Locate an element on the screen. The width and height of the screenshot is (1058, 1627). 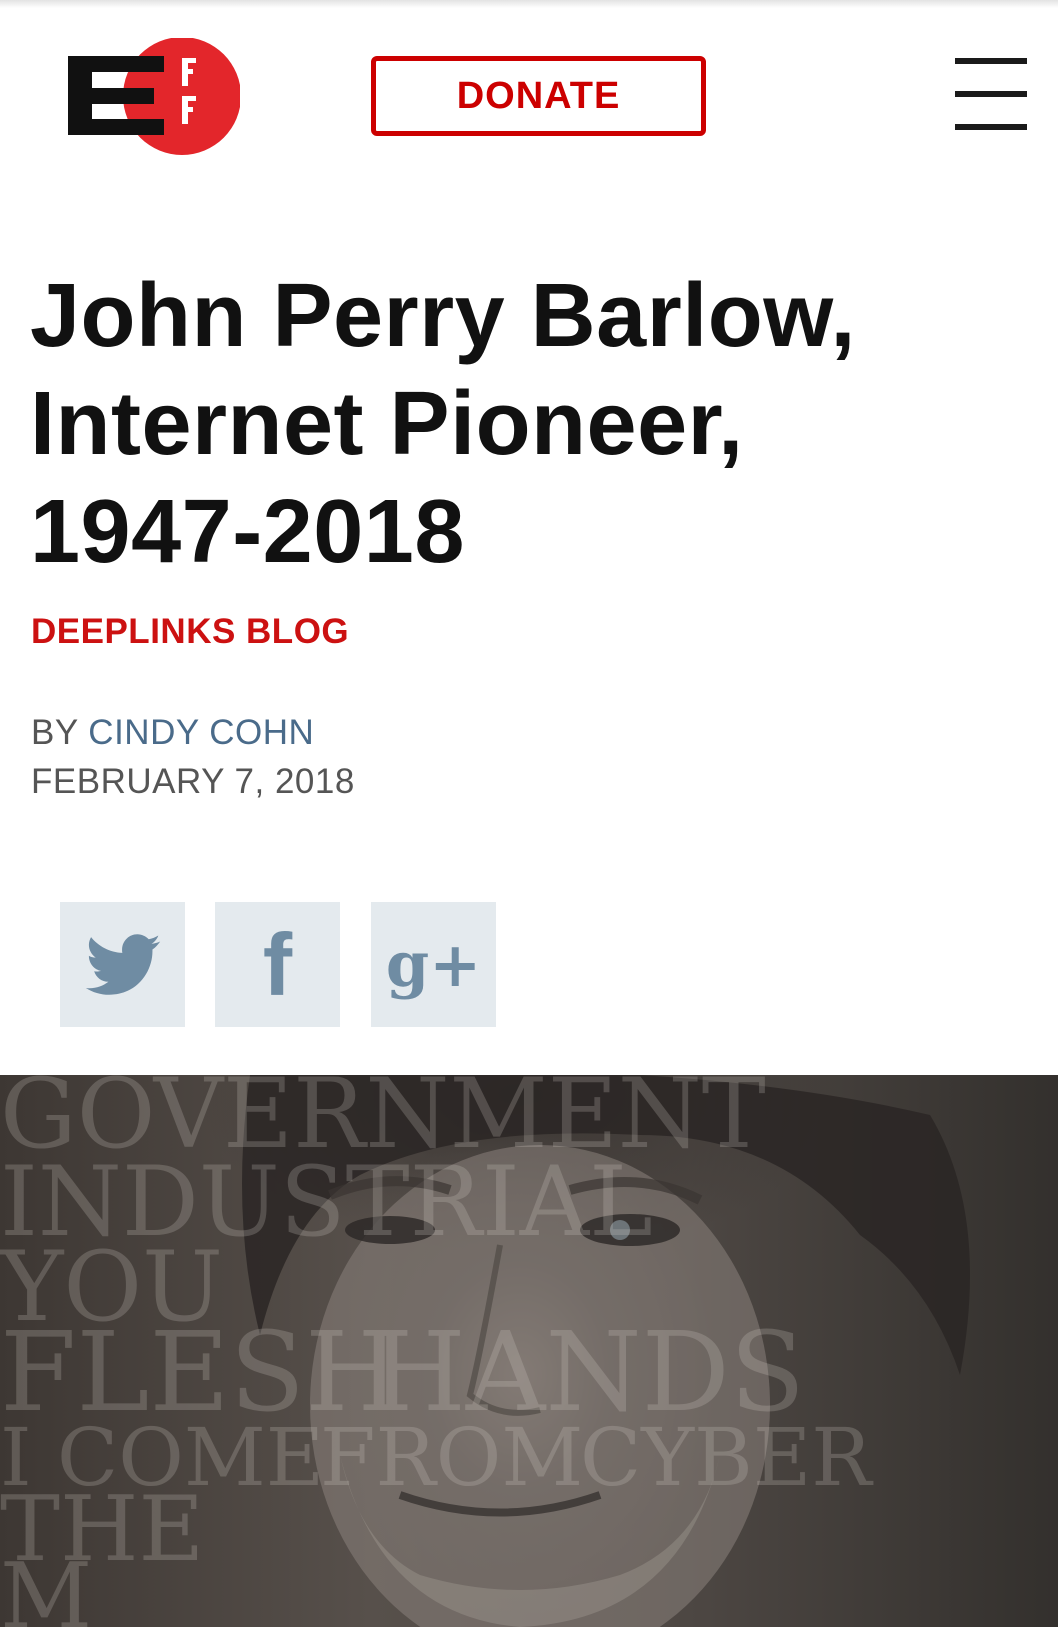
overlay-word: CYBER is located at coordinates (727, 1457).